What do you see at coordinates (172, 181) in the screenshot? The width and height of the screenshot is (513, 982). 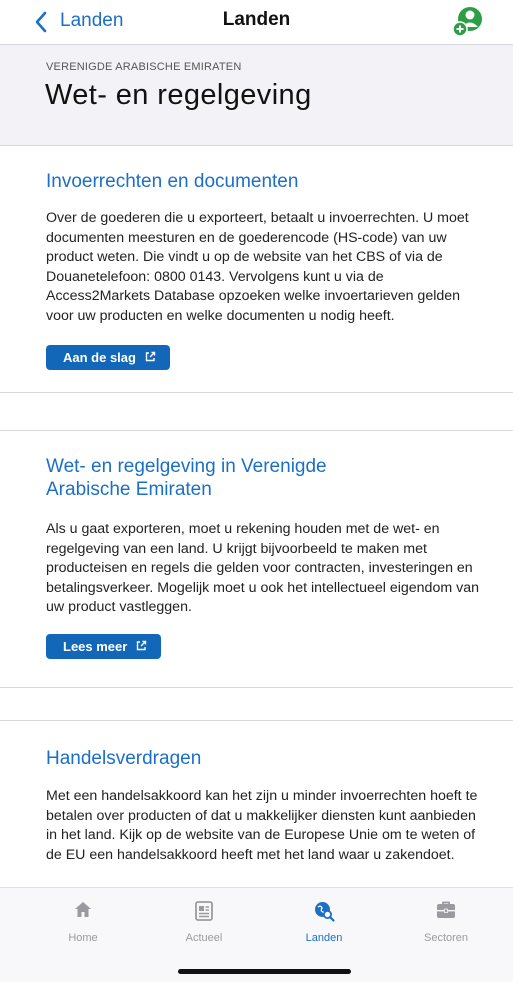 I see `section-title: Invoerrechten en documenten` at bounding box center [172, 181].